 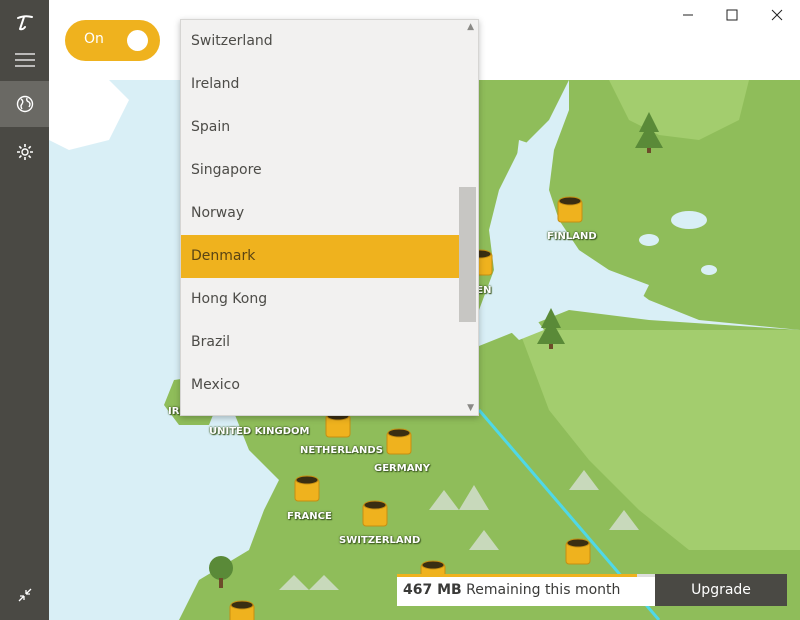 I want to click on map-label-switzerland: SWITZERLAND, so click(x=380, y=540).